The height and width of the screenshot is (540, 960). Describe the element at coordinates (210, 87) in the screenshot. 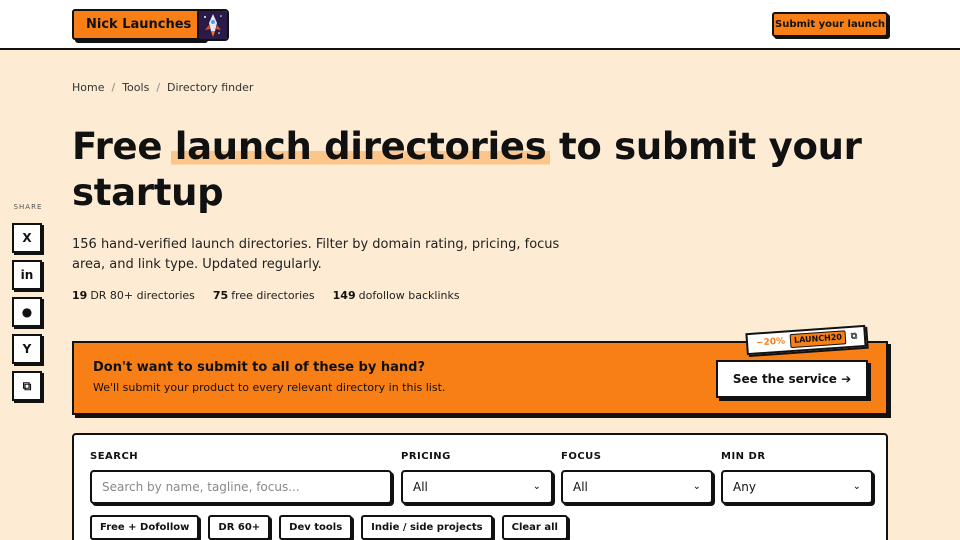

I see `breadcrumb-current: Directory finder` at that location.